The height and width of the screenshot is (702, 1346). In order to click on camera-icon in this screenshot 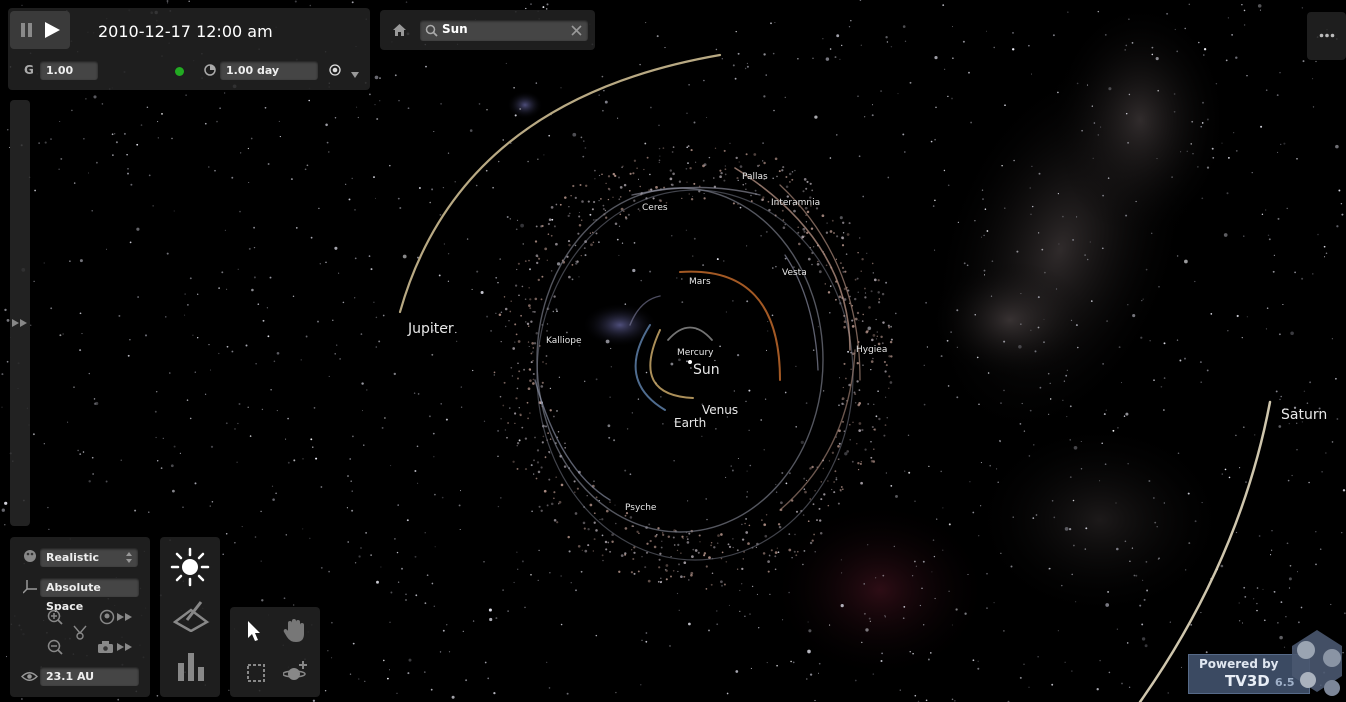, I will do `click(105, 647)`.